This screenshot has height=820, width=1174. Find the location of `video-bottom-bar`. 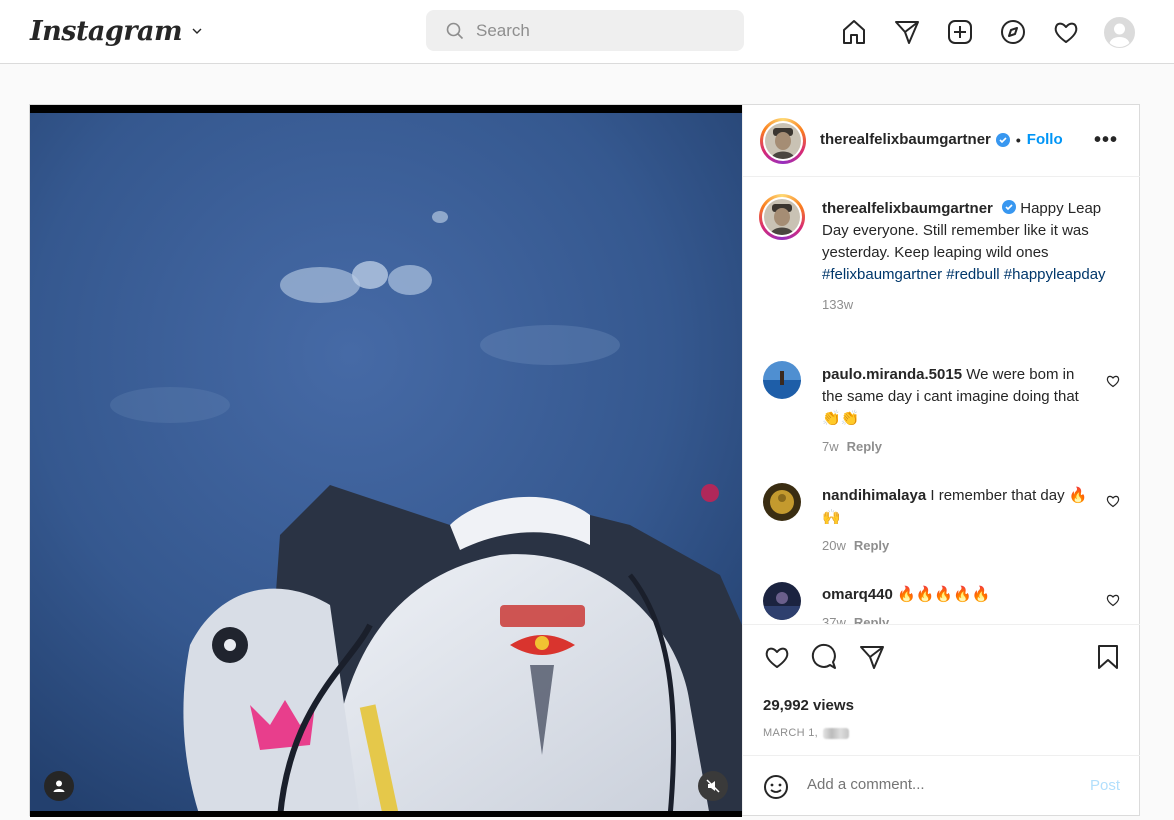

video-bottom-bar is located at coordinates (386, 814).